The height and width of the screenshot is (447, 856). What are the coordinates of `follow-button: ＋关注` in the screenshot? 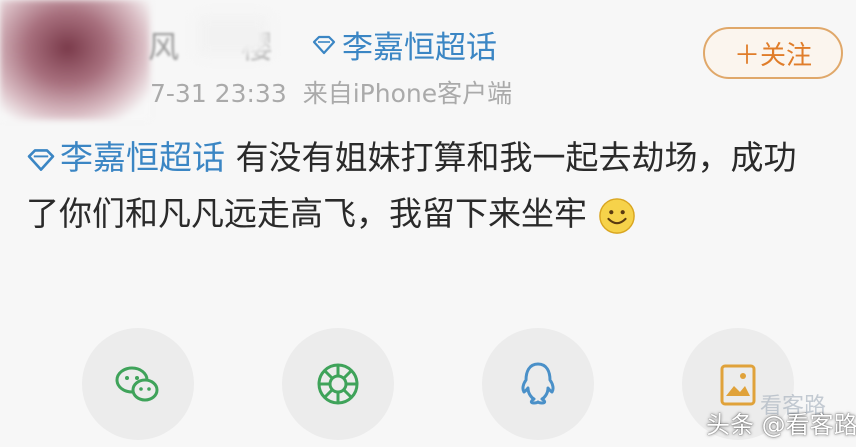 It's located at (773, 53).